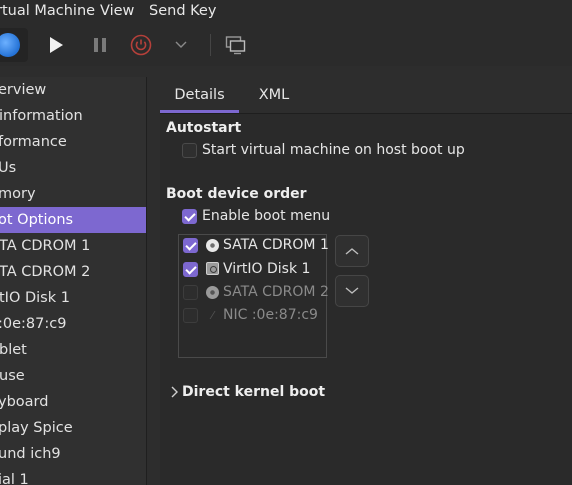 The height and width of the screenshot is (485, 572). What do you see at coordinates (270, 315) in the screenshot?
I see `boot-device-label: NIC :0e:87:c9` at bounding box center [270, 315].